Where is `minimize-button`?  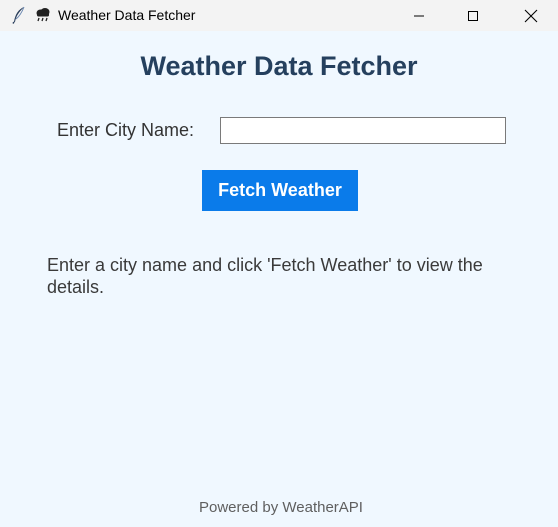 minimize-button is located at coordinates (419, 15).